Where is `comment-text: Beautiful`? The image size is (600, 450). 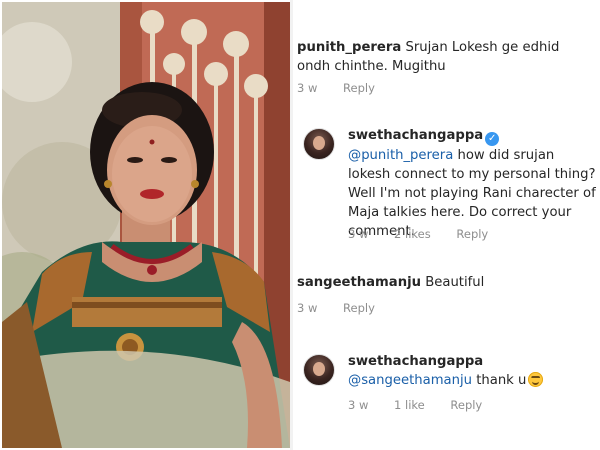 comment-text: Beautiful is located at coordinates (455, 282).